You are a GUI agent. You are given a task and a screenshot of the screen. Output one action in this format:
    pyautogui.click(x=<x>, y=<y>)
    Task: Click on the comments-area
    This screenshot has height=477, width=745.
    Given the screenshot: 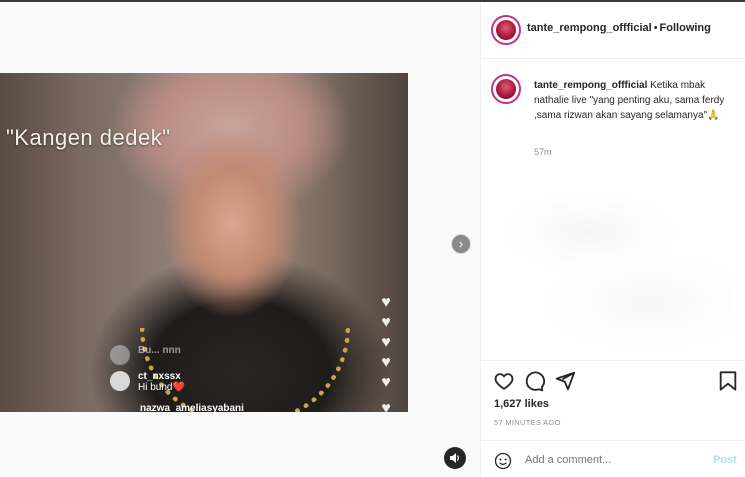 What is the action you would take?
    pyautogui.click(x=616, y=262)
    